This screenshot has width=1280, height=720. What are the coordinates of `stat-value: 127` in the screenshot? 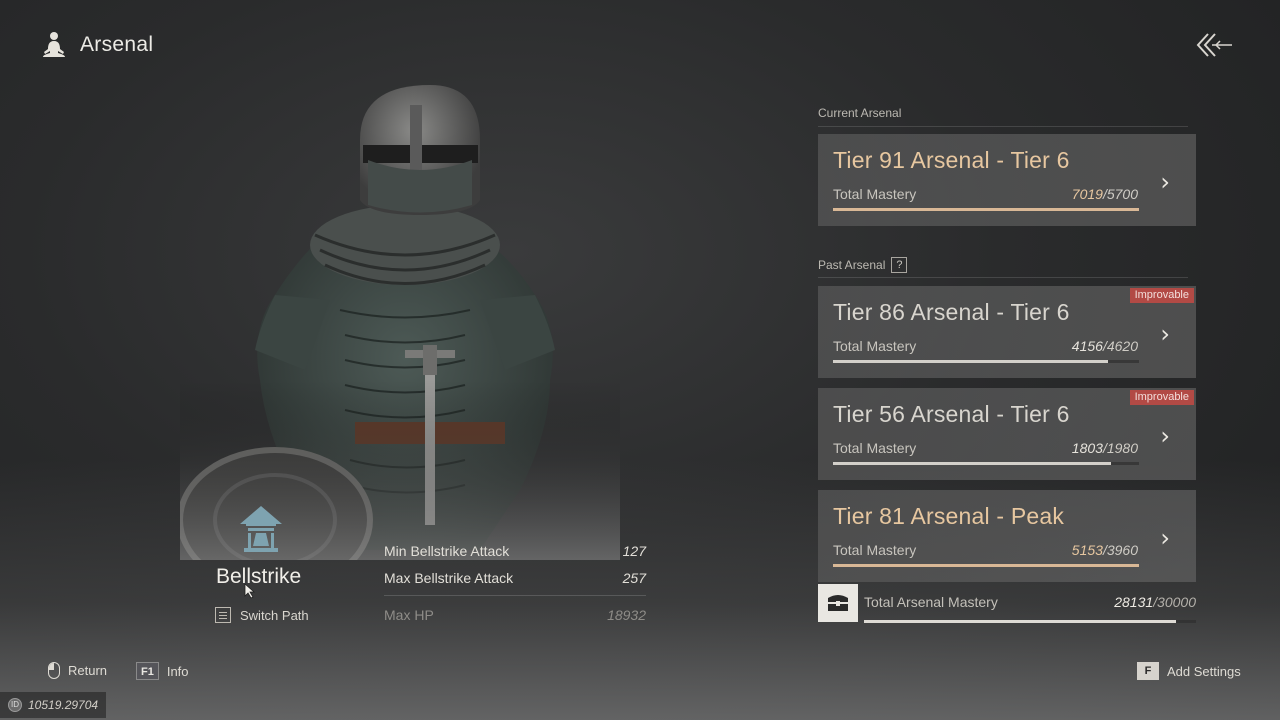 It's located at (634, 551).